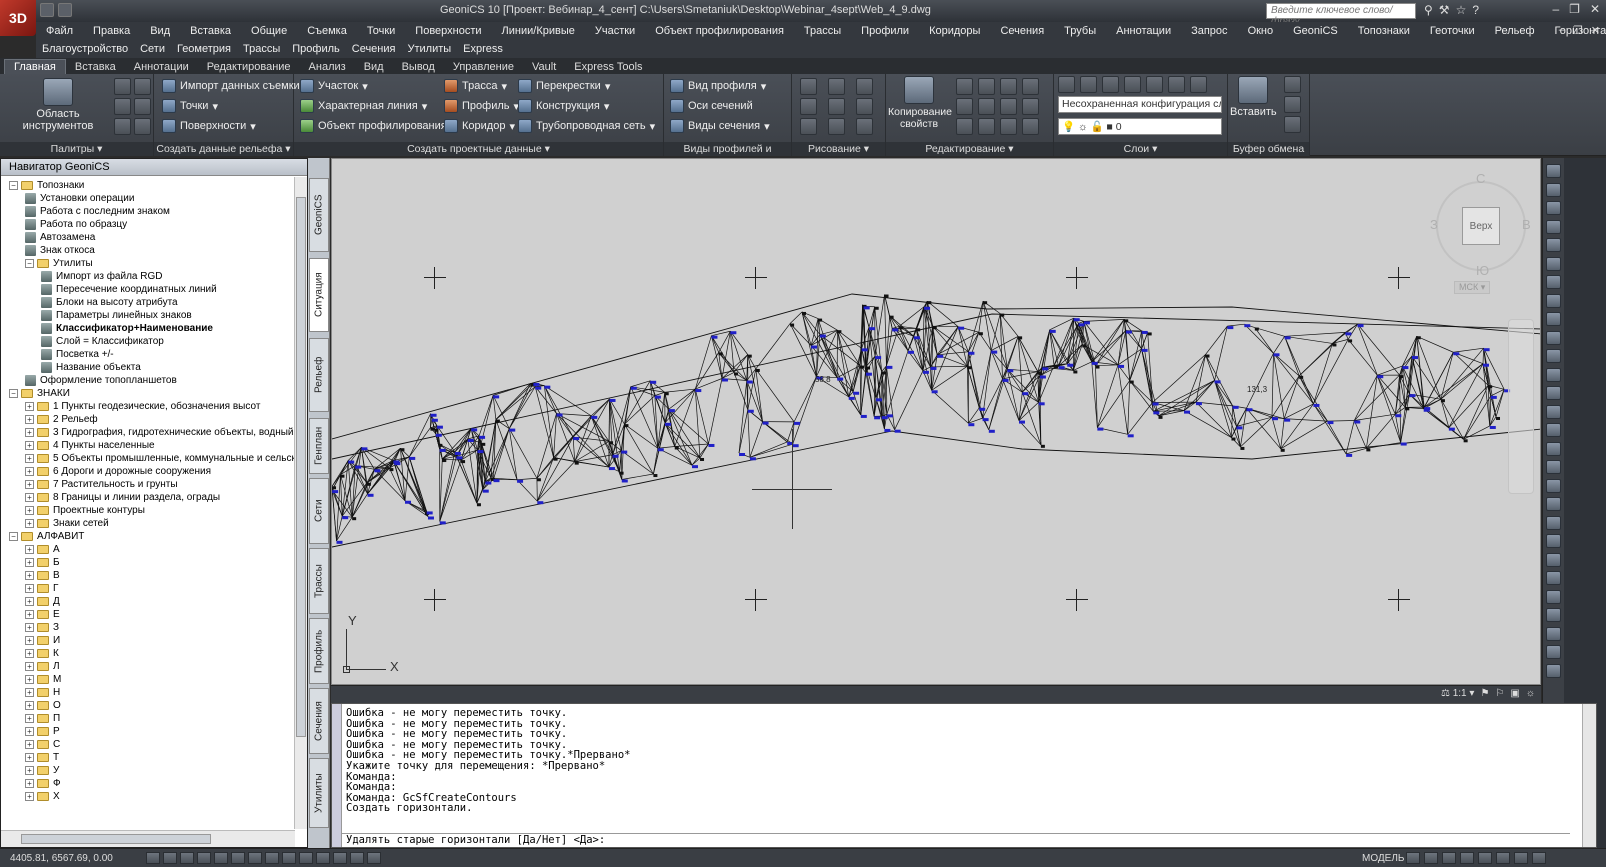 Image resolution: width=1606 pixels, height=867 pixels. Describe the element at coordinates (1110, 84) in the screenshot. I see `layer-iso-icon` at that location.